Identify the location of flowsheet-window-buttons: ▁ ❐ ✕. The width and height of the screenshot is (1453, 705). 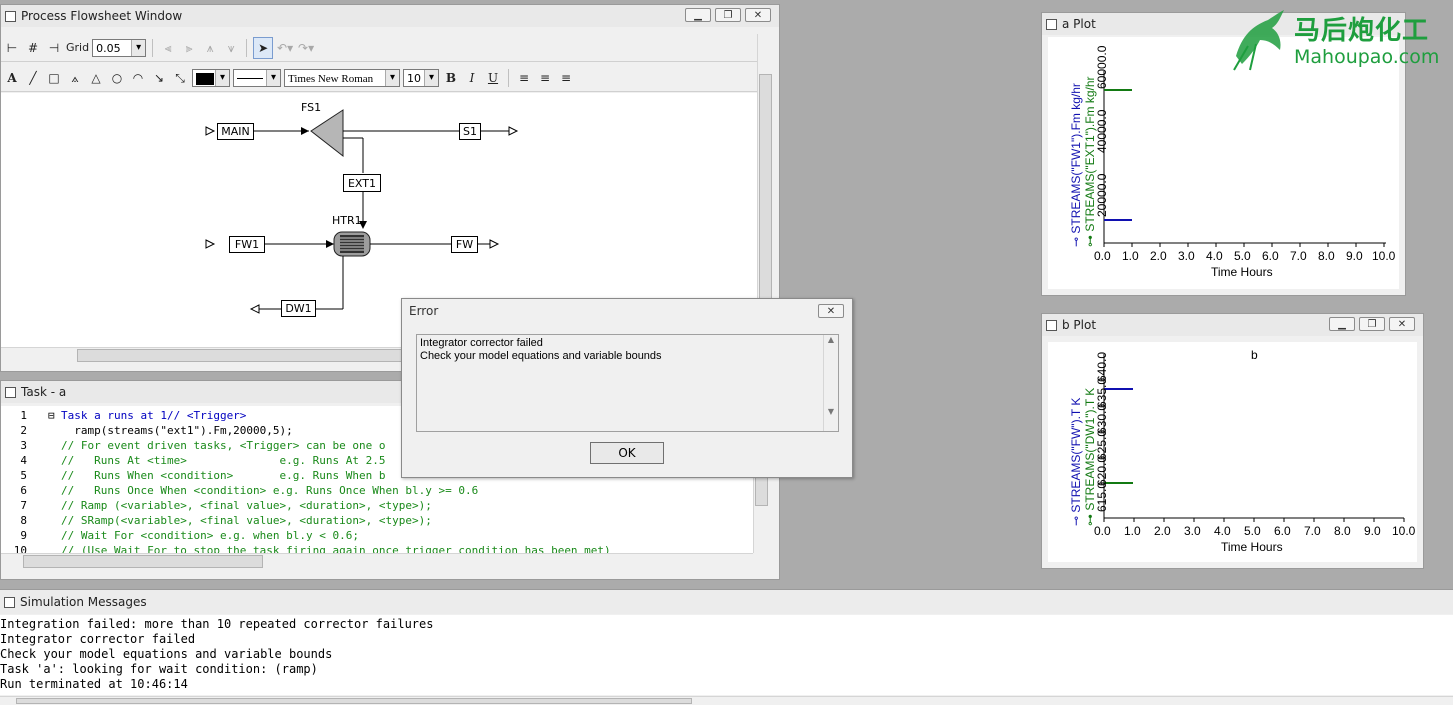
(728, 15).